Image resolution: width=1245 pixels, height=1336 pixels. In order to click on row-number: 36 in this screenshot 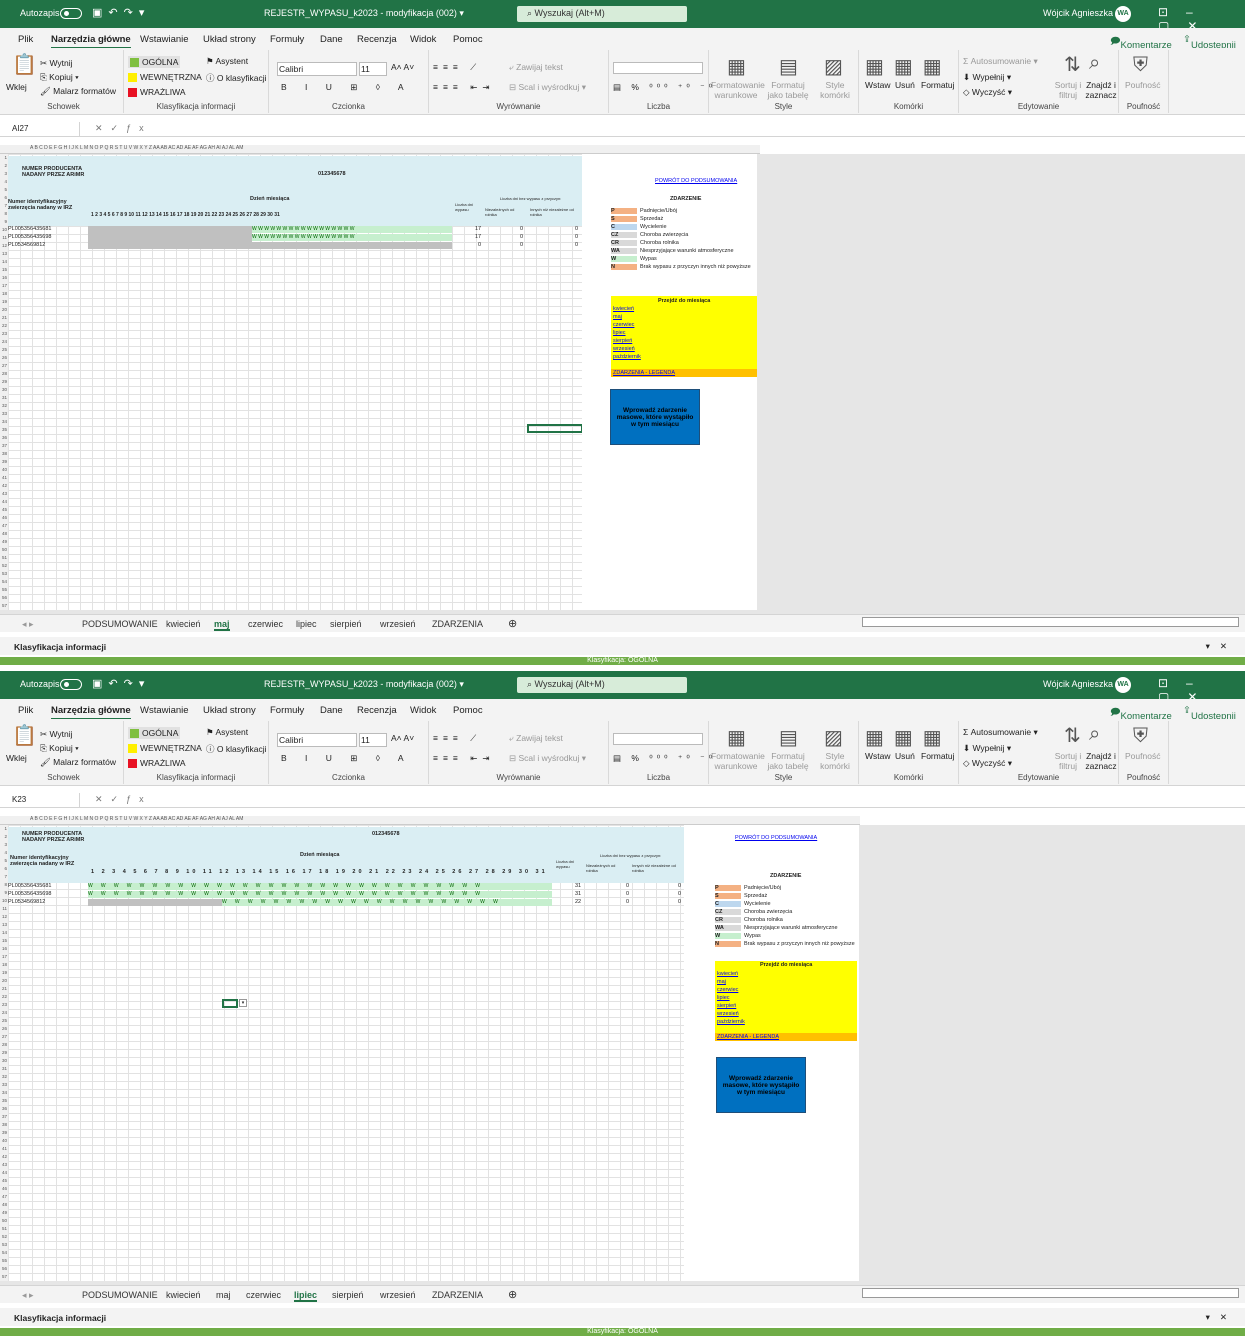, I will do `click(4, 438)`.